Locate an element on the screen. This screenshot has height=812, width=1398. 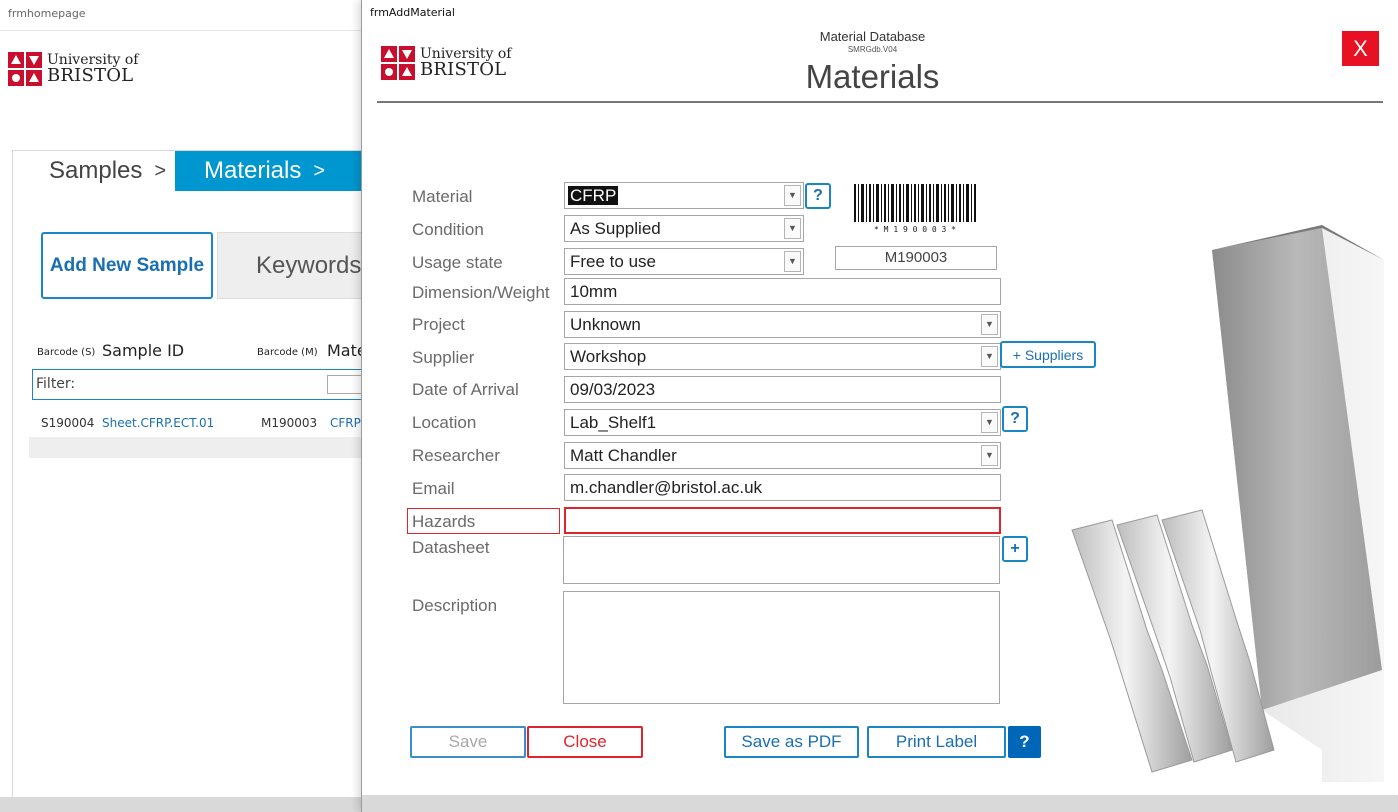
material-value: CFRP is located at coordinates (593, 195).